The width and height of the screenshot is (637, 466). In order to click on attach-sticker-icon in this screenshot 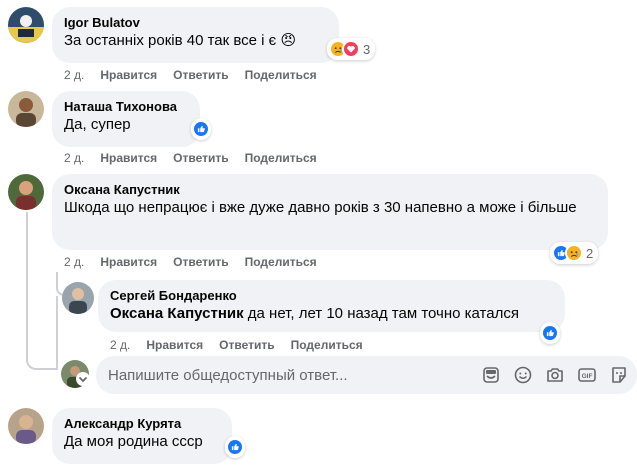, I will do `click(619, 375)`.